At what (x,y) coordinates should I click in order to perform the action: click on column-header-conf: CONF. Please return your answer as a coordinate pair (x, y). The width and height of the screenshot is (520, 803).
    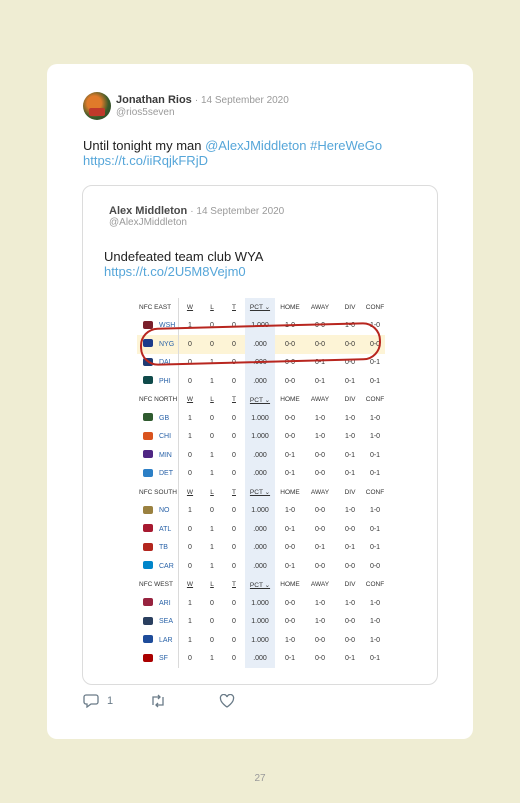
    Looking at the image, I should click on (375, 492).